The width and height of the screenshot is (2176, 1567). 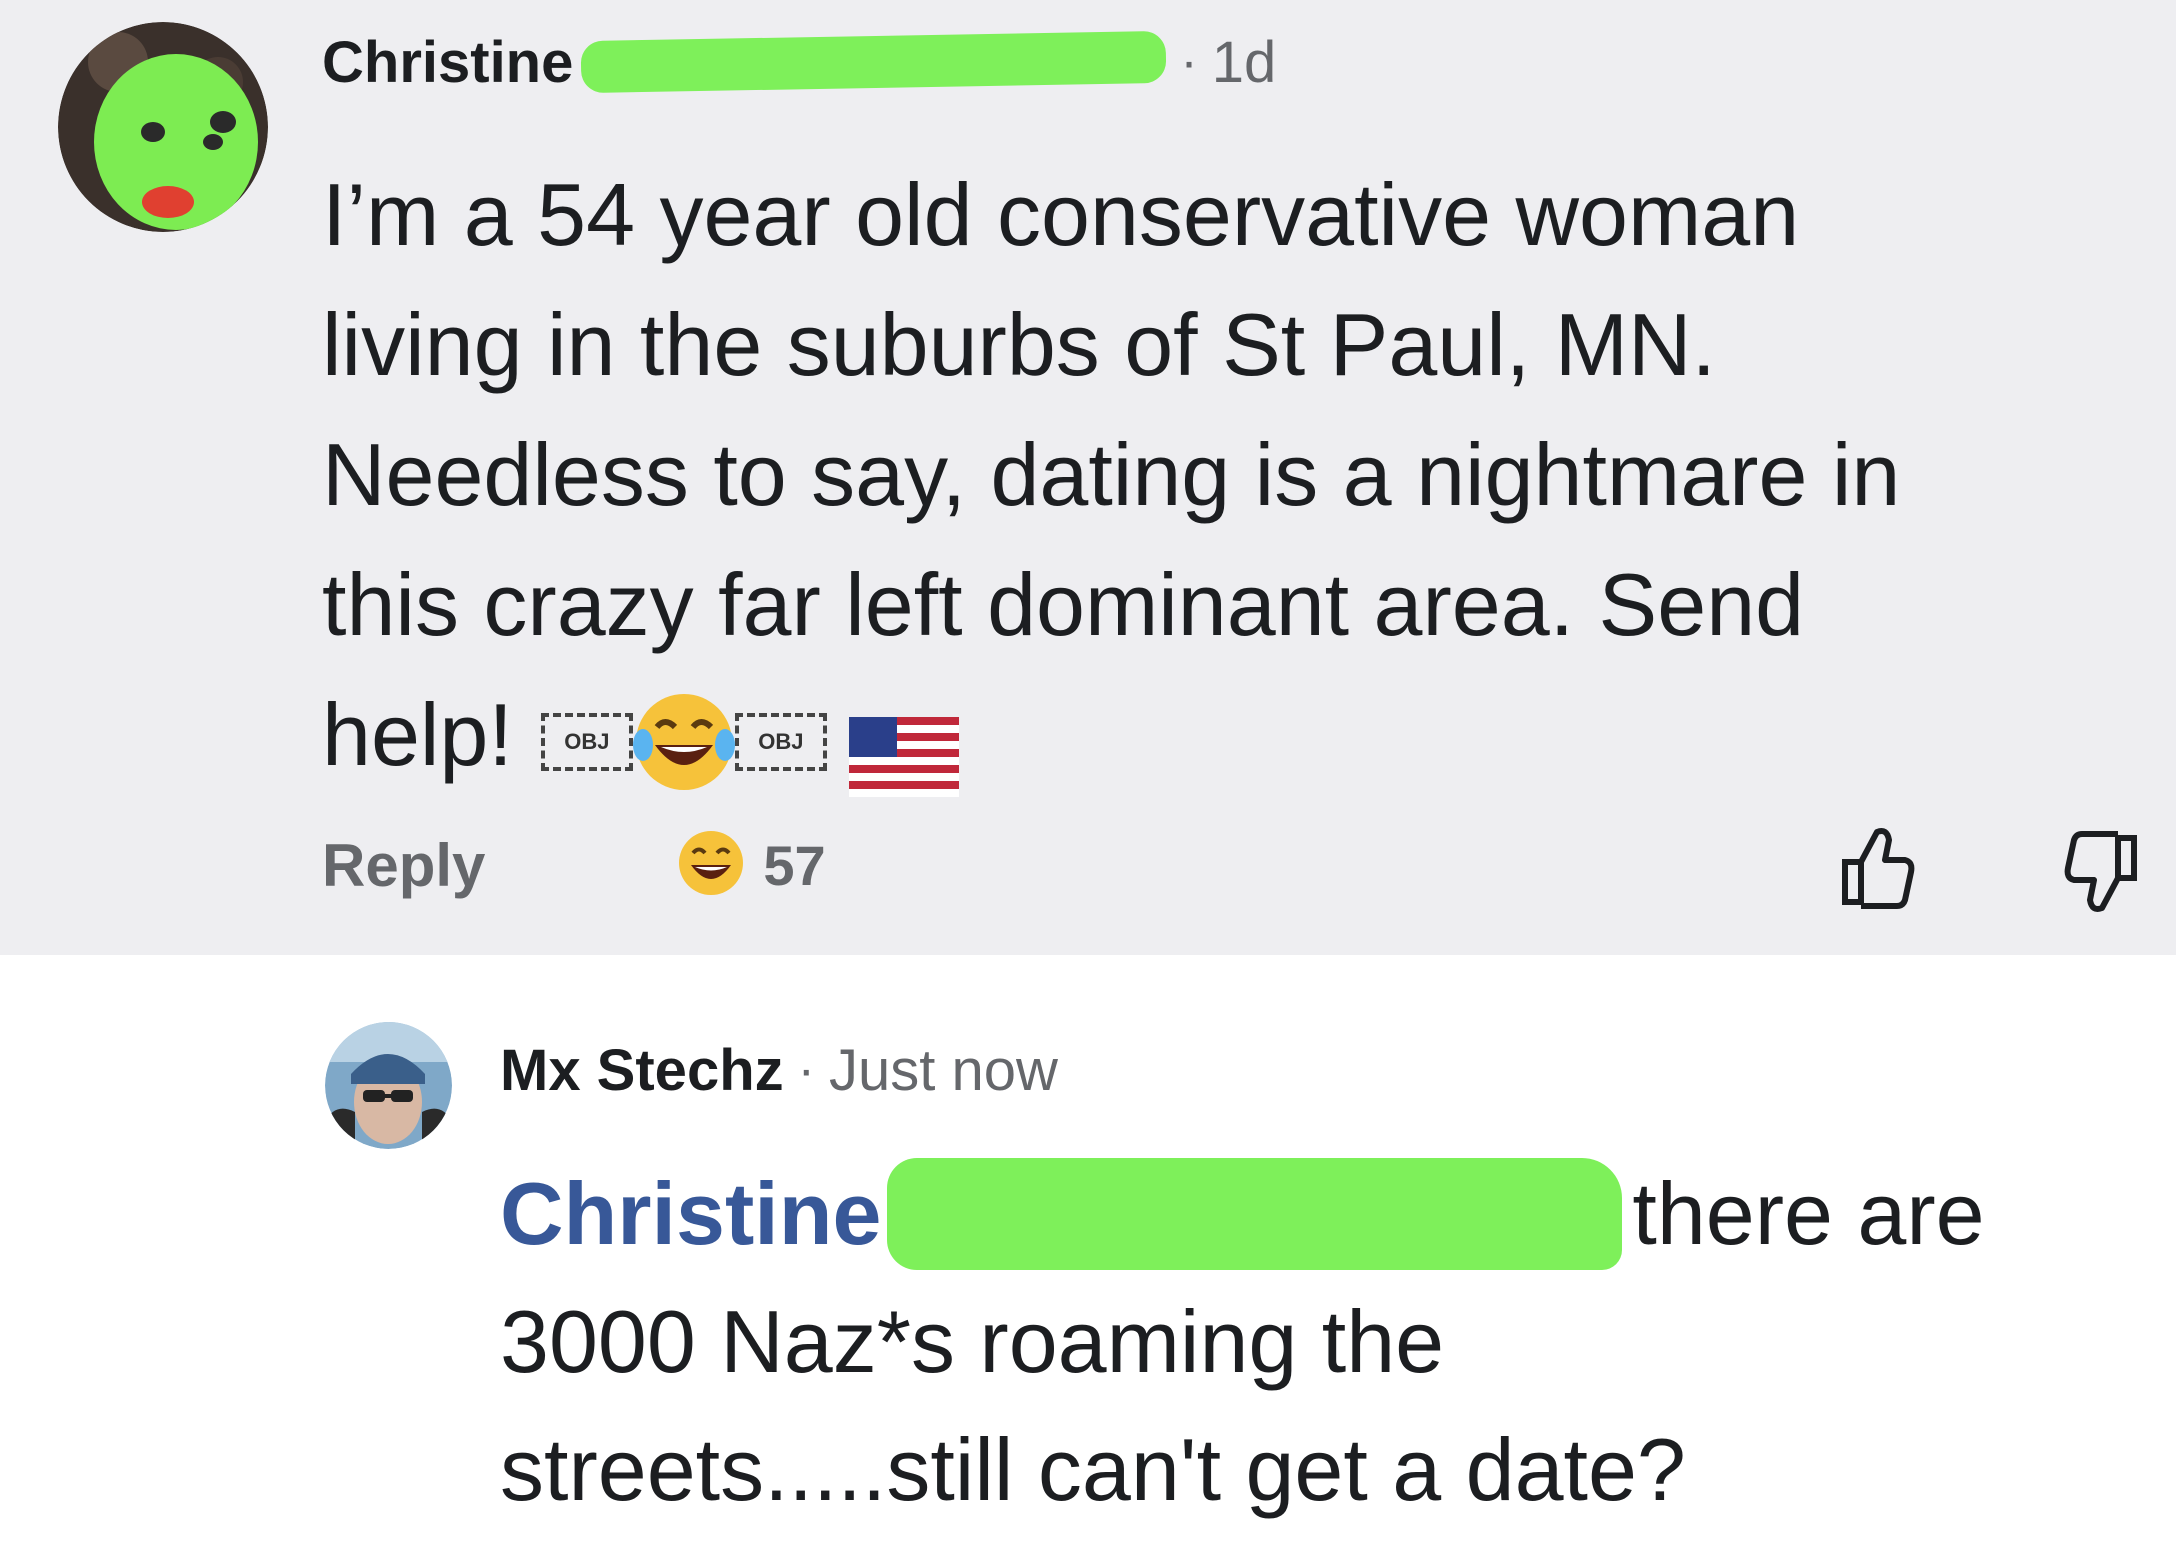 What do you see at coordinates (972, 1341) in the screenshot?
I see `comment-line: 3000 Naz*s roaming the` at bounding box center [972, 1341].